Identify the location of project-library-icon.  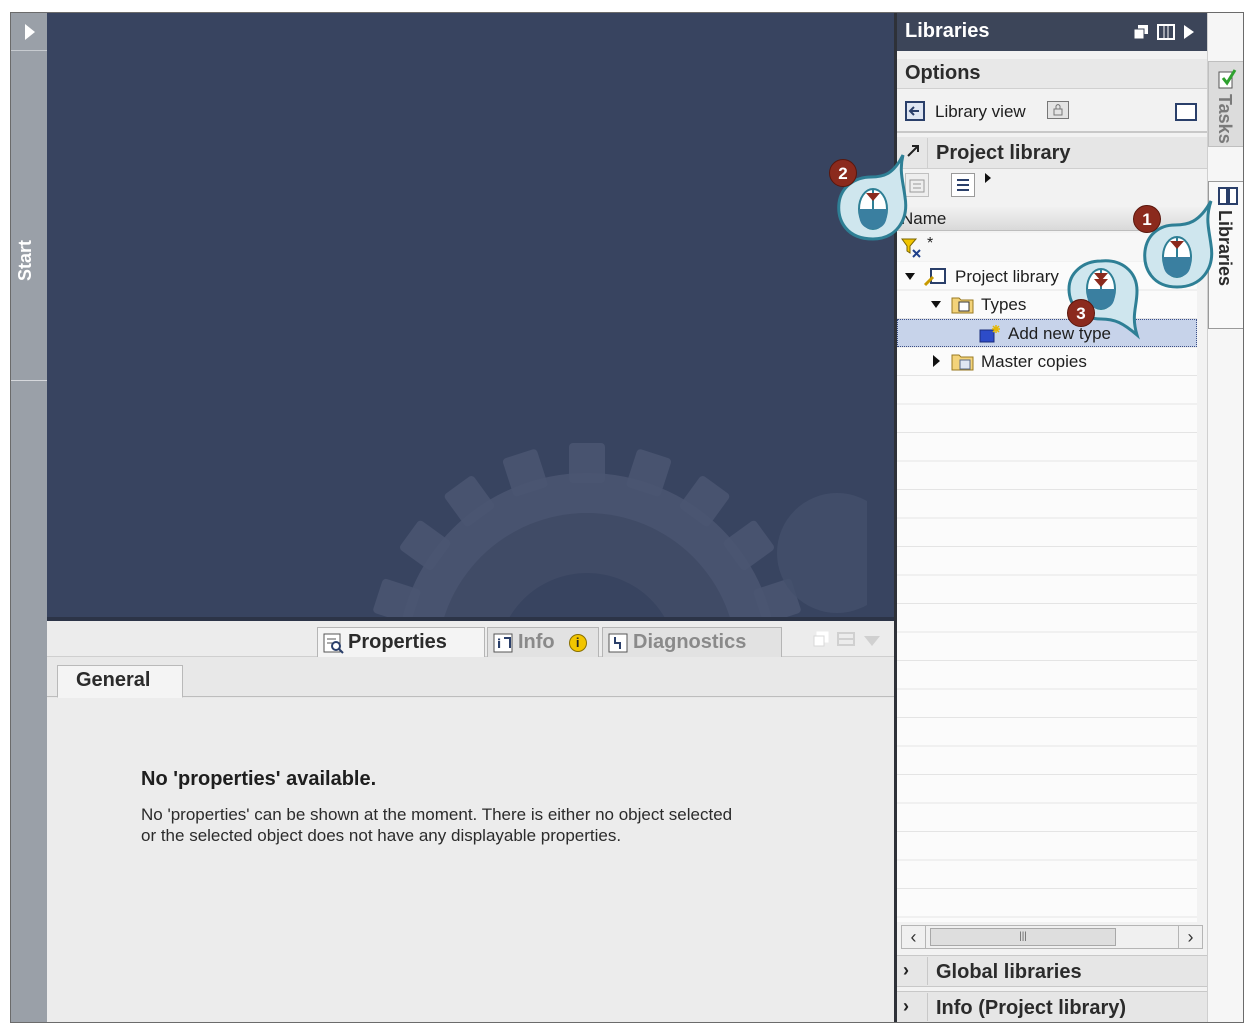
(934, 277).